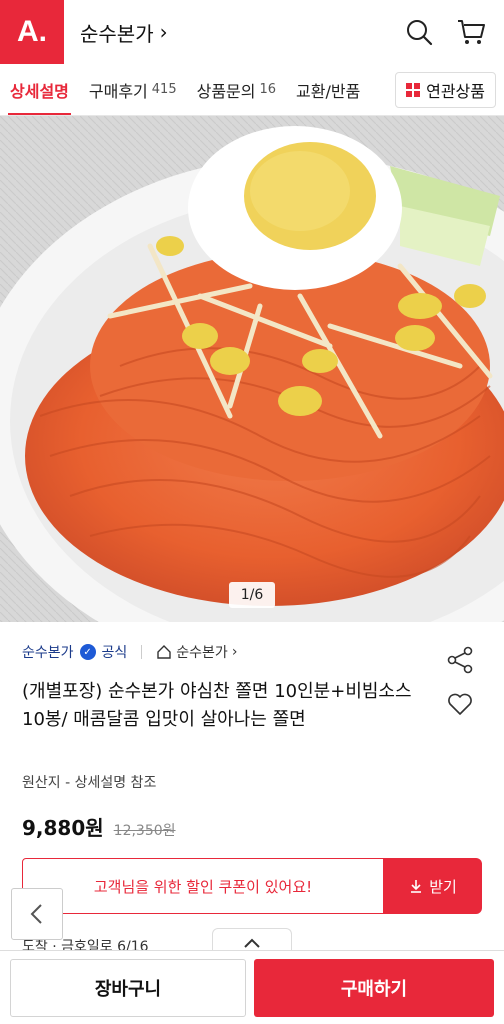  What do you see at coordinates (455, 91) in the screenshot?
I see `related-products-label: 연관상품` at bounding box center [455, 91].